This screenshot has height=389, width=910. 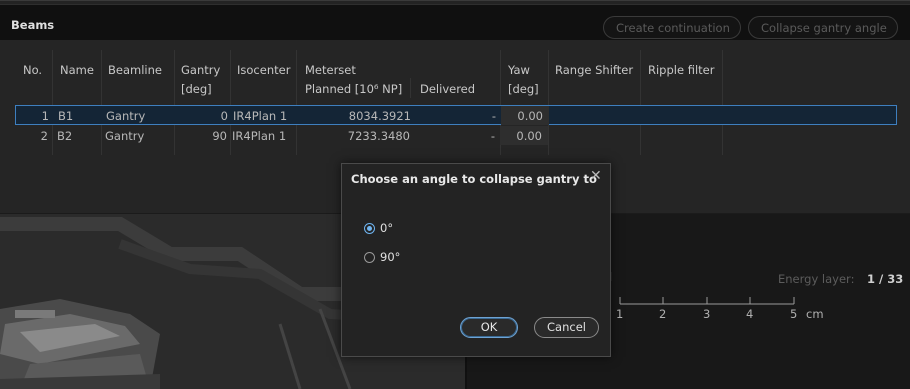 I want to click on column-header-beamline: Beamline, so click(x=135, y=70).